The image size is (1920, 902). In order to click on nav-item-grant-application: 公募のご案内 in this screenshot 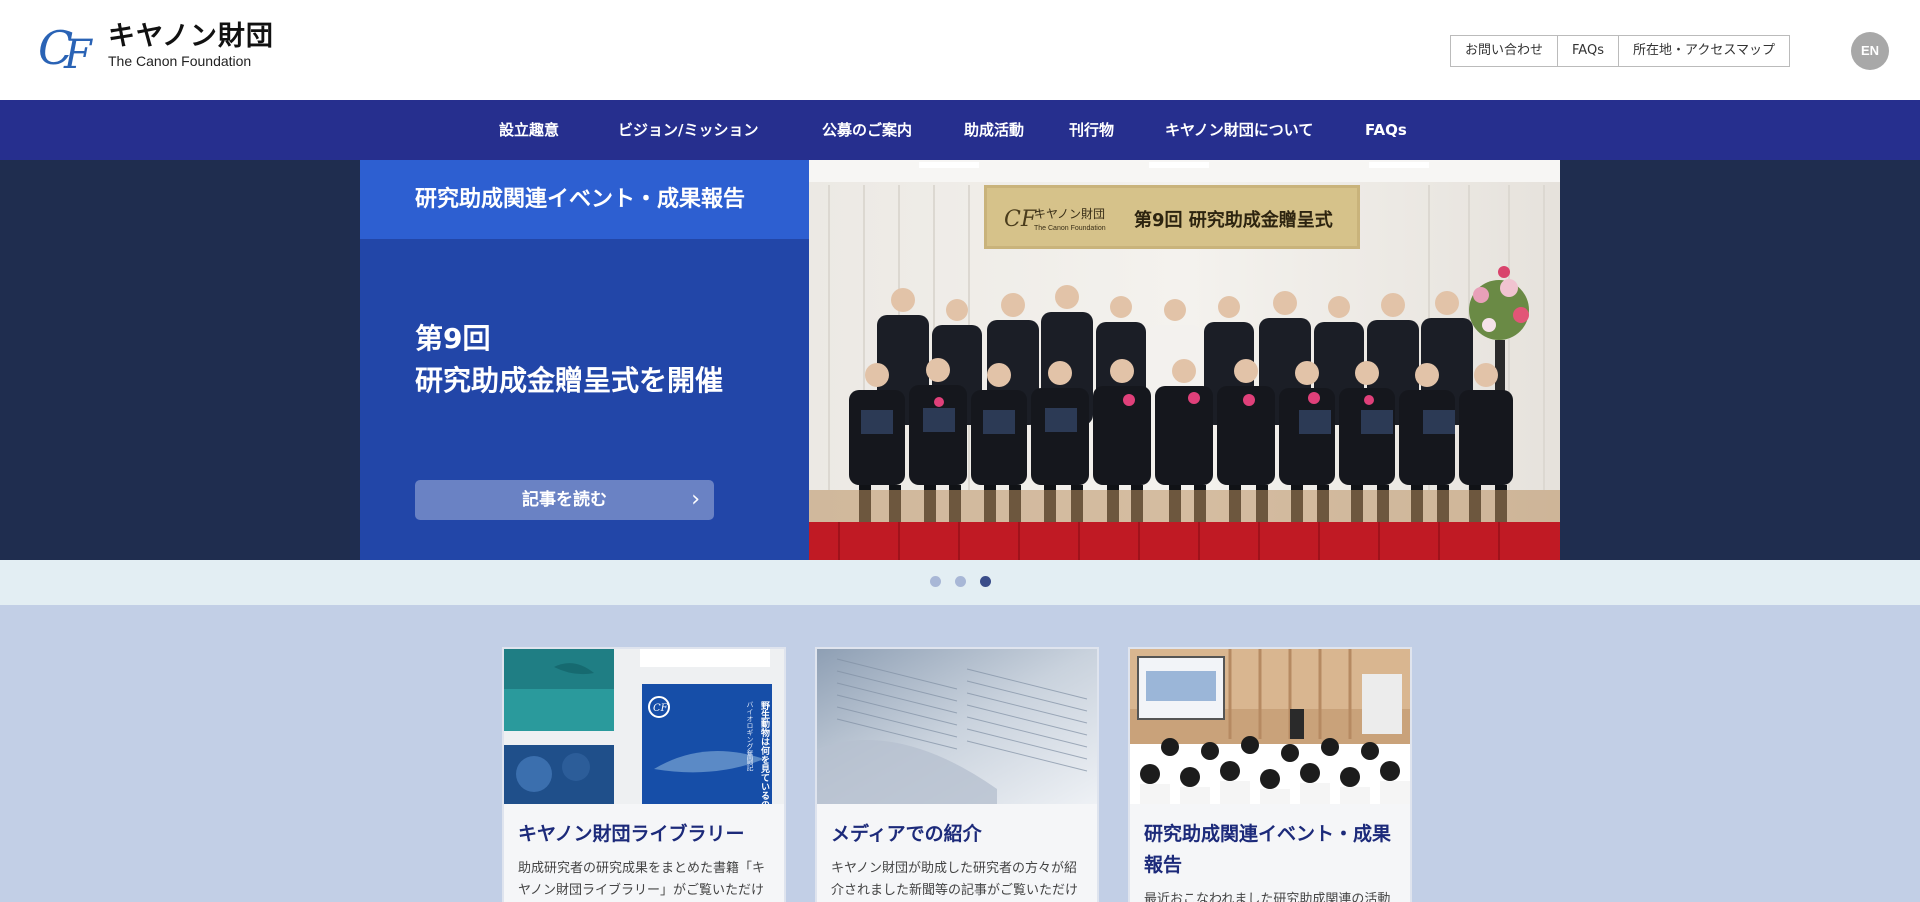, I will do `click(867, 130)`.